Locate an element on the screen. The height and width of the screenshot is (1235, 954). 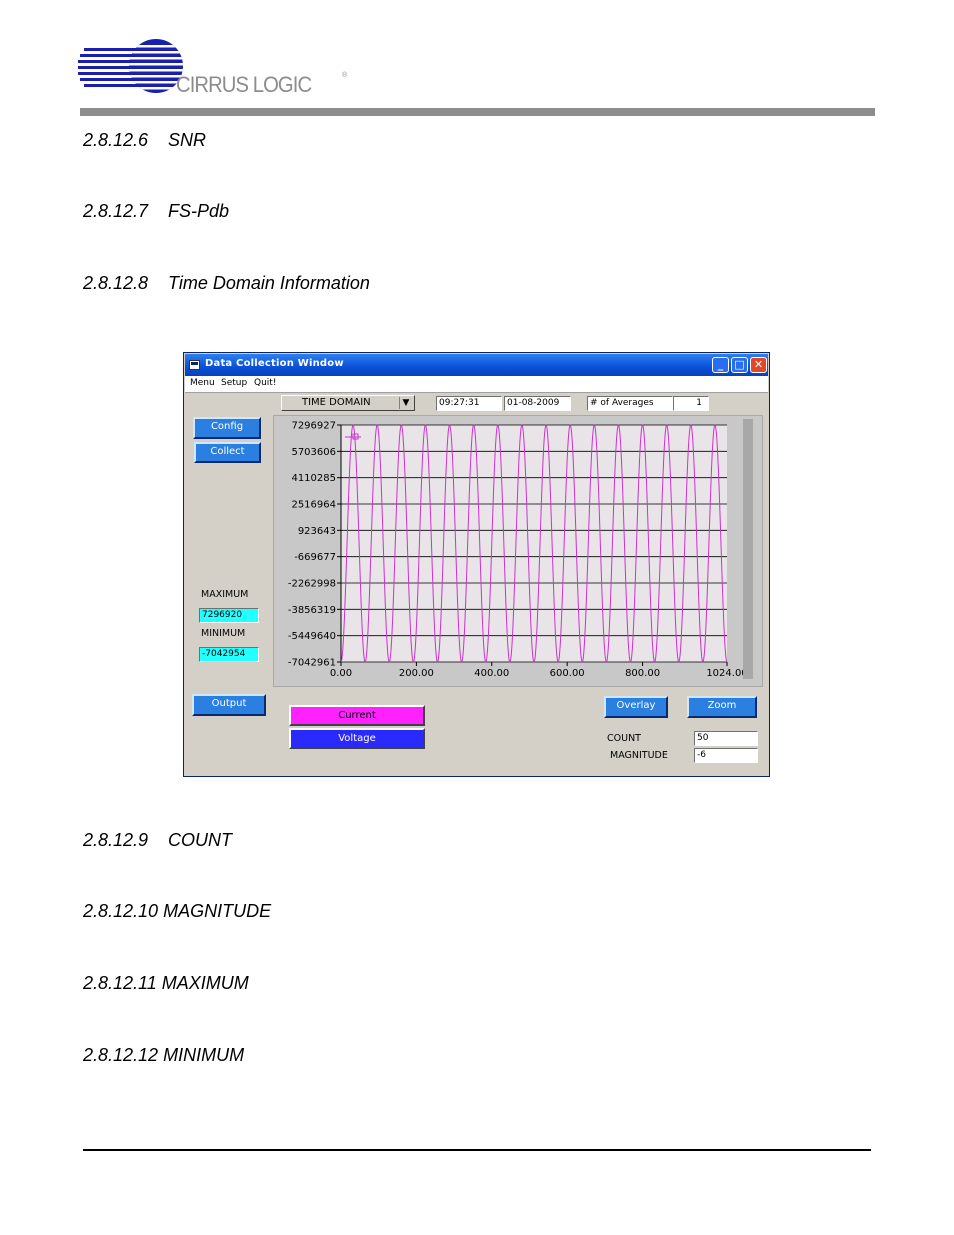
averages-label-field: # of Averages is located at coordinates (630, 403).